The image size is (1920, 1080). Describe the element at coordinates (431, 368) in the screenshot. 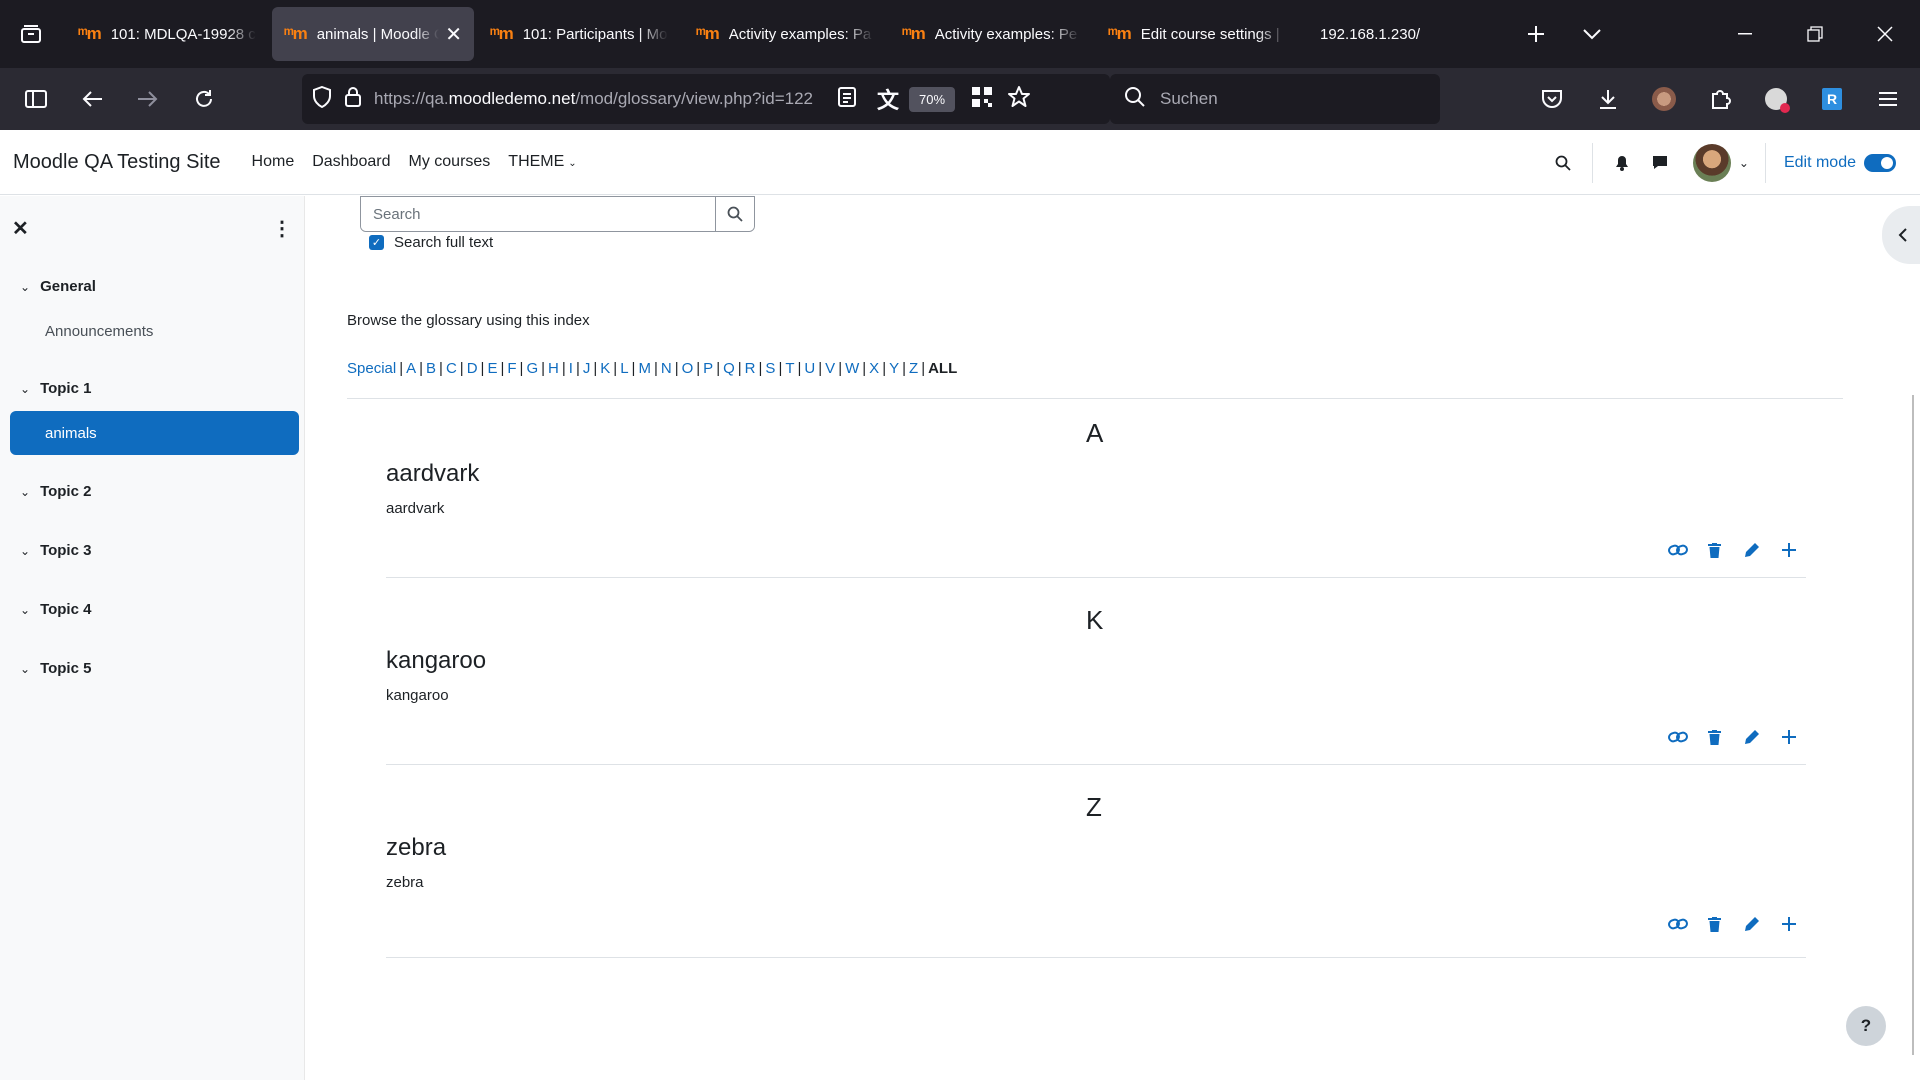

I see `index-letter-link: B` at that location.